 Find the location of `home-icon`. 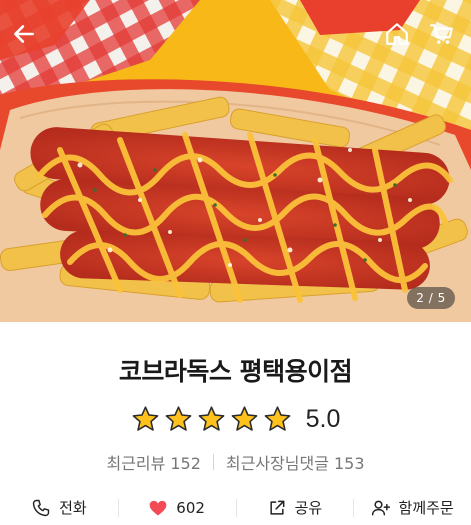

home-icon is located at coordinates (397, 34).